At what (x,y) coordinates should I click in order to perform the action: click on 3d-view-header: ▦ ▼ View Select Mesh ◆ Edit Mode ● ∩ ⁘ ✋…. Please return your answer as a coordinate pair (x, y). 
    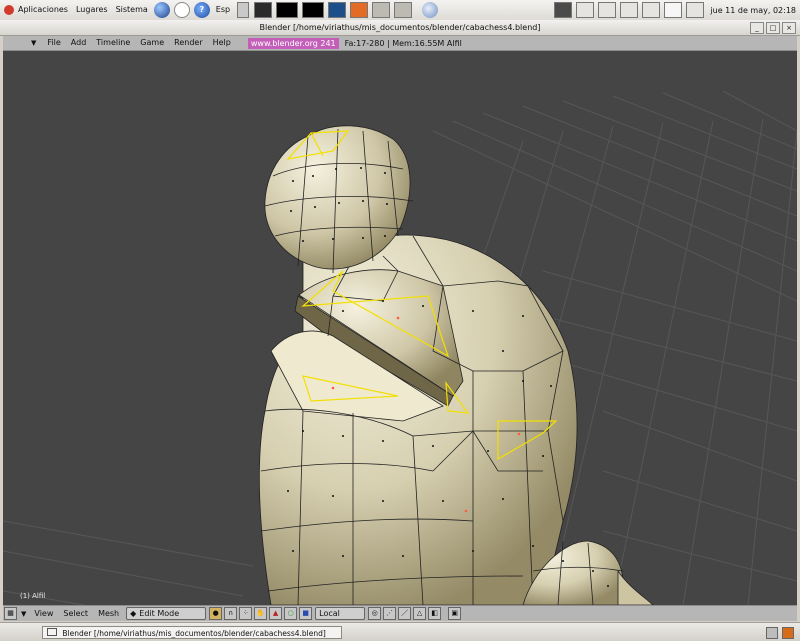
    Looking at the image, I should click on (400, 613).